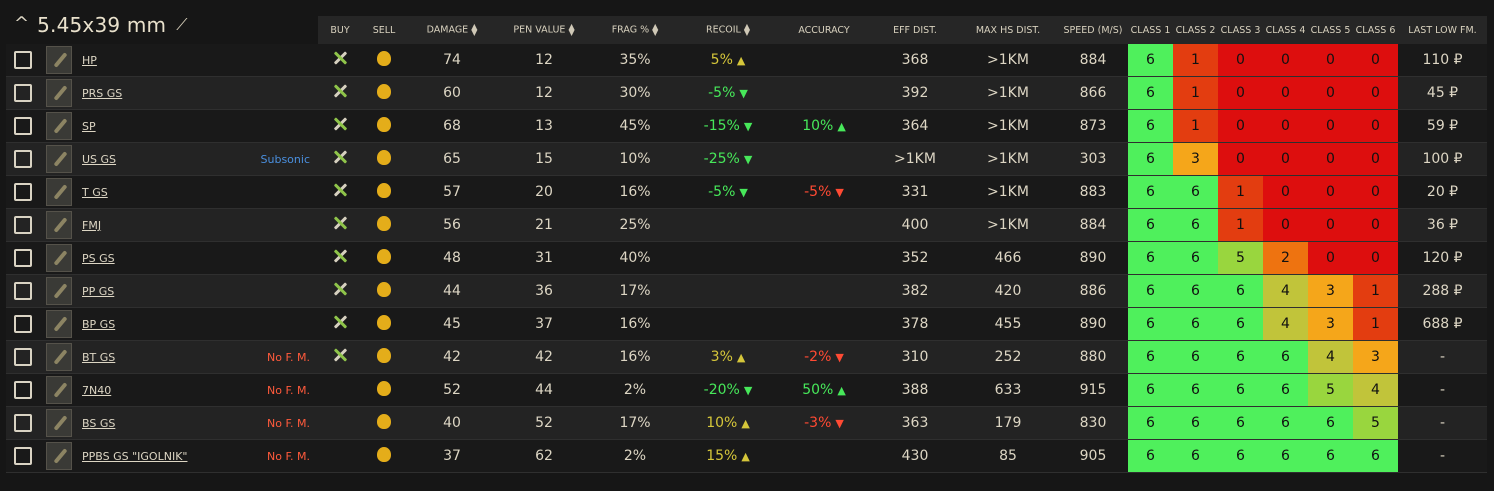  What do you see at coordinates (98, 357) in the screenshot?
I see `ammo-name-link: BT GS` at bounding box center [98, 357].